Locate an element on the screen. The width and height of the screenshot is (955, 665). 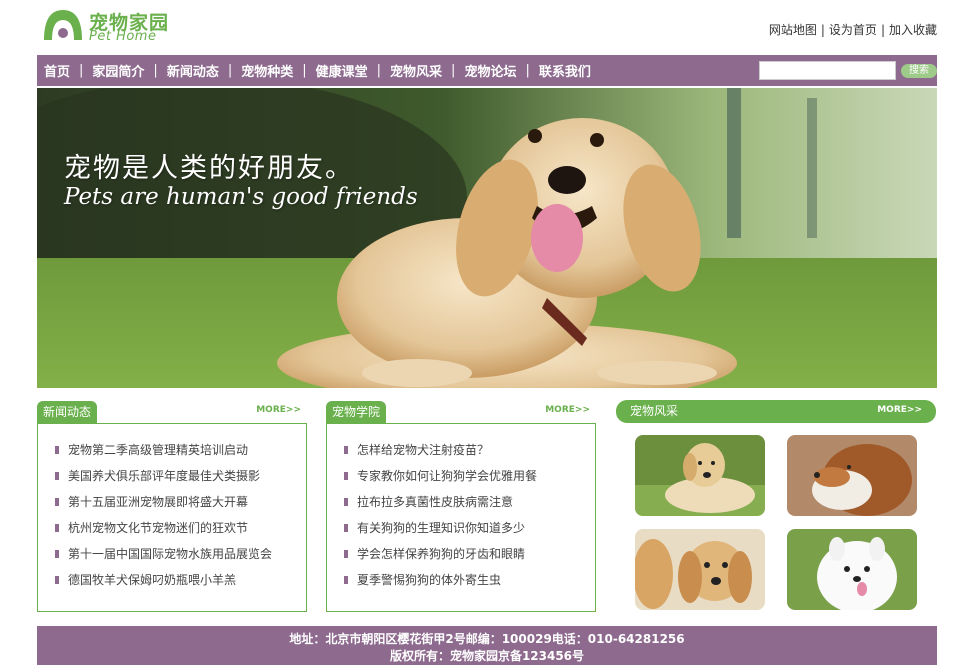
puppy-image is located at coordinates (700, 475).